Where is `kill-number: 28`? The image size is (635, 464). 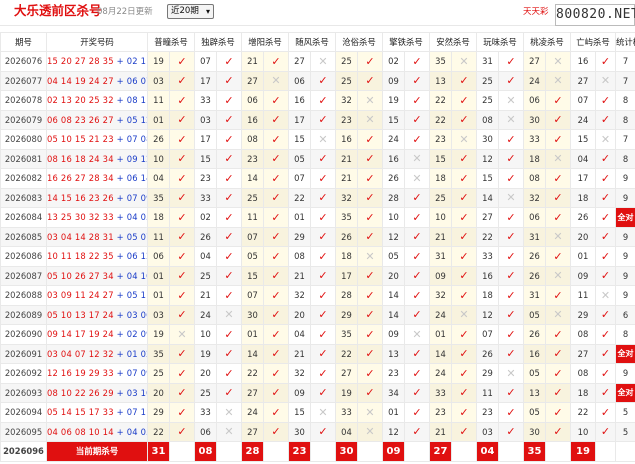
kill-number: 28 is located at coordinates (393, 197).